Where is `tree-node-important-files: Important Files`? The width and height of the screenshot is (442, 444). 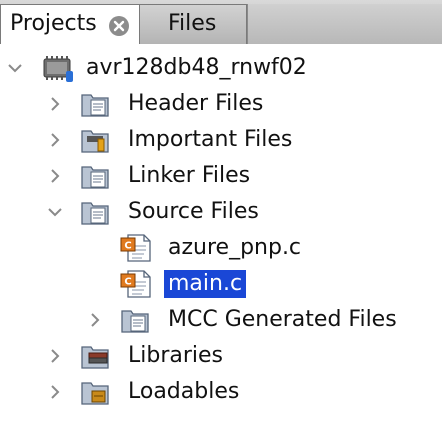
tree-node-important-files: Important Files is located at coordinates (221, 140).